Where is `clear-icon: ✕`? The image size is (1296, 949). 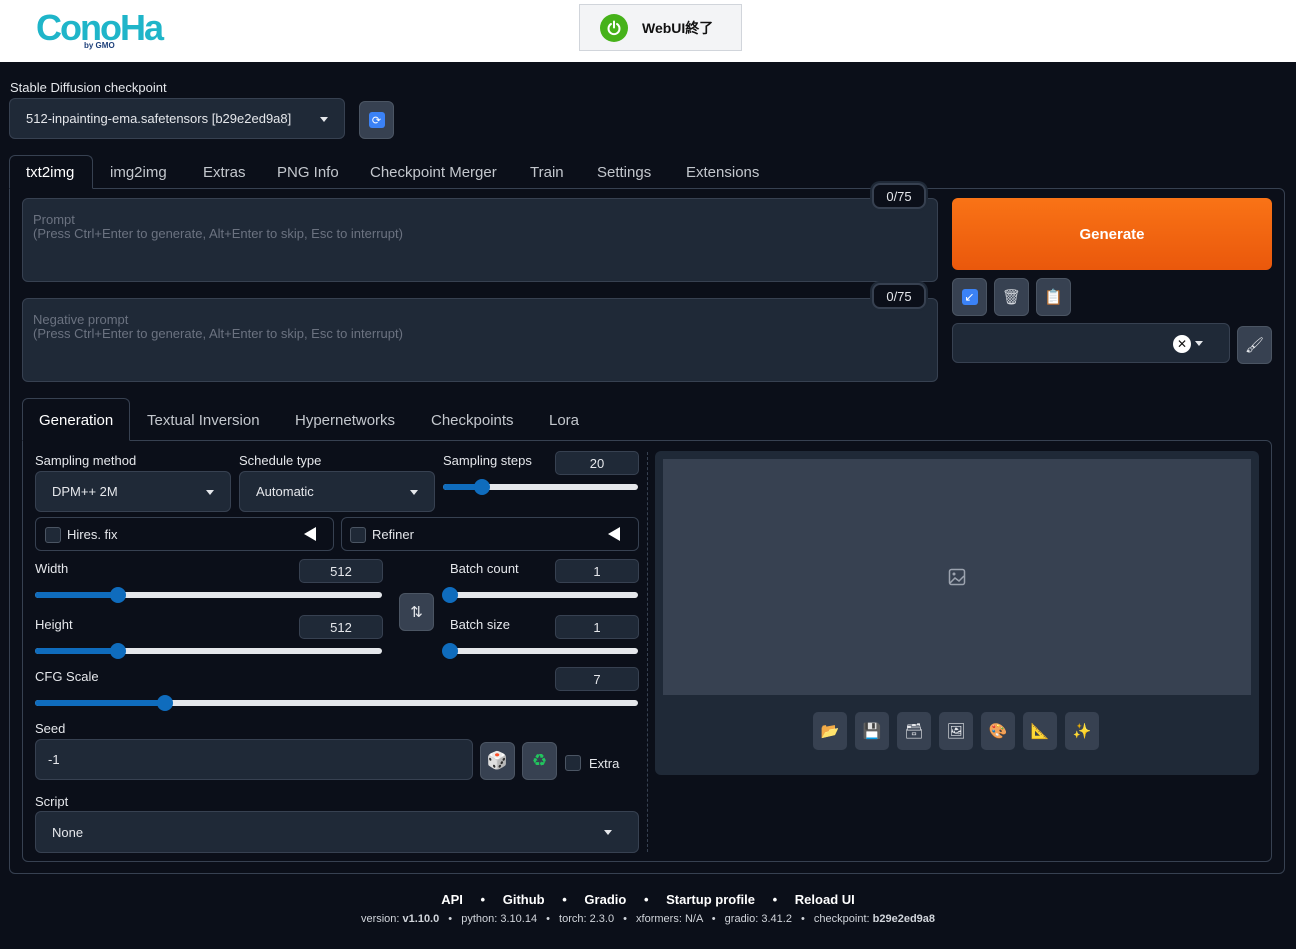
clear-icon: ✕ is located at coordinates (1182, 344).